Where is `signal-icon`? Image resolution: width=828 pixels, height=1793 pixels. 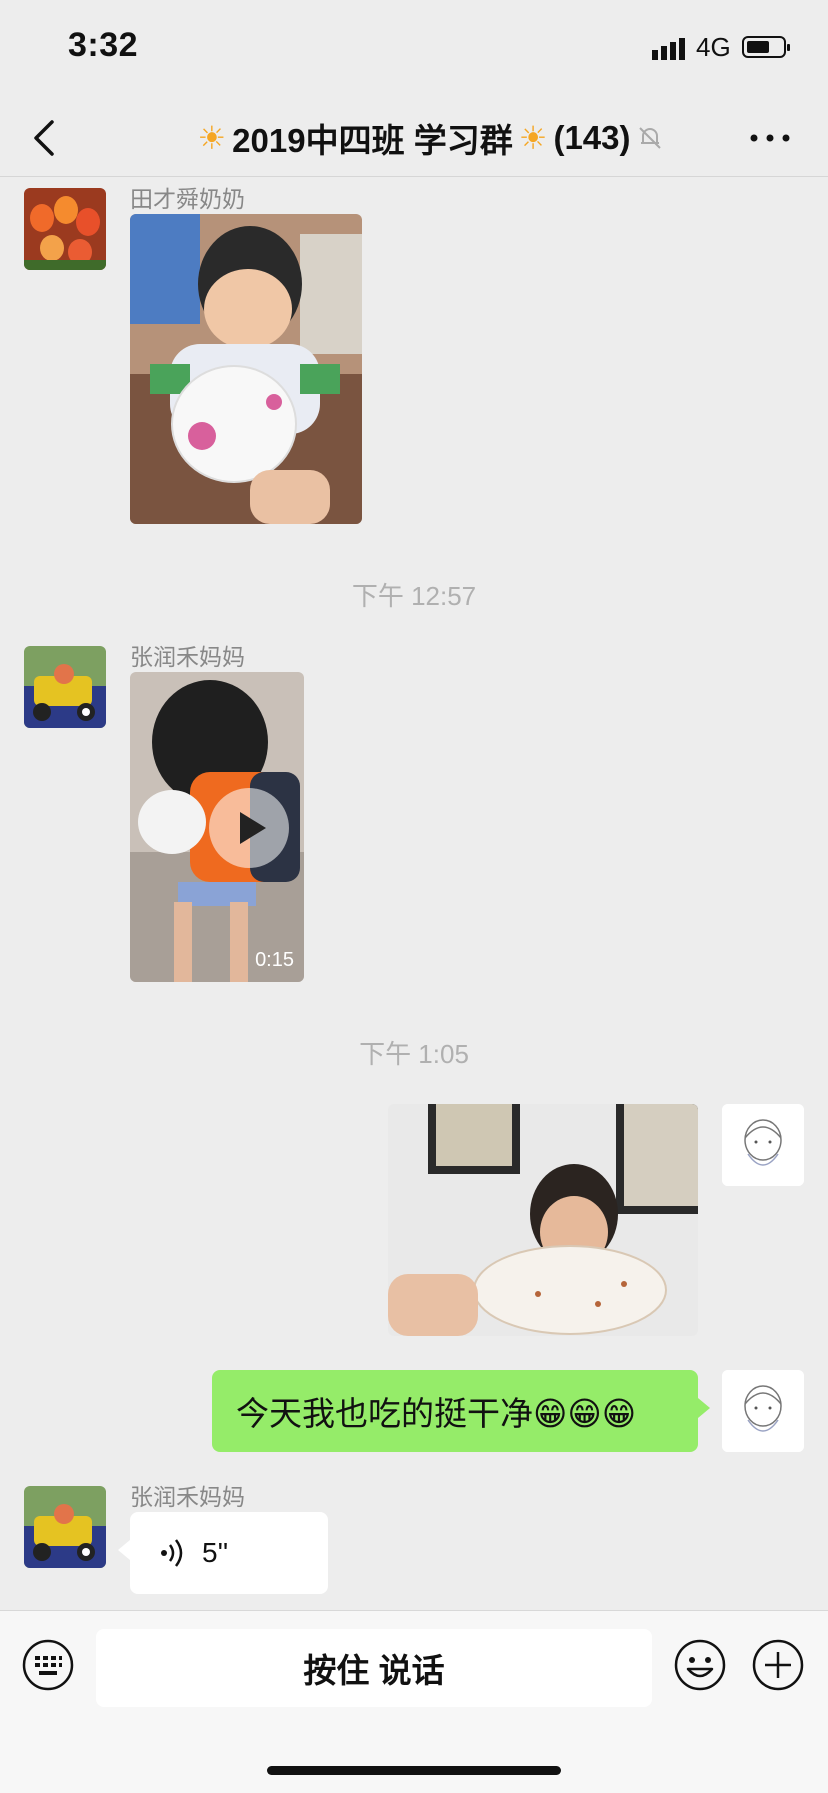
signal-icon is located at coordinates (668, 49).